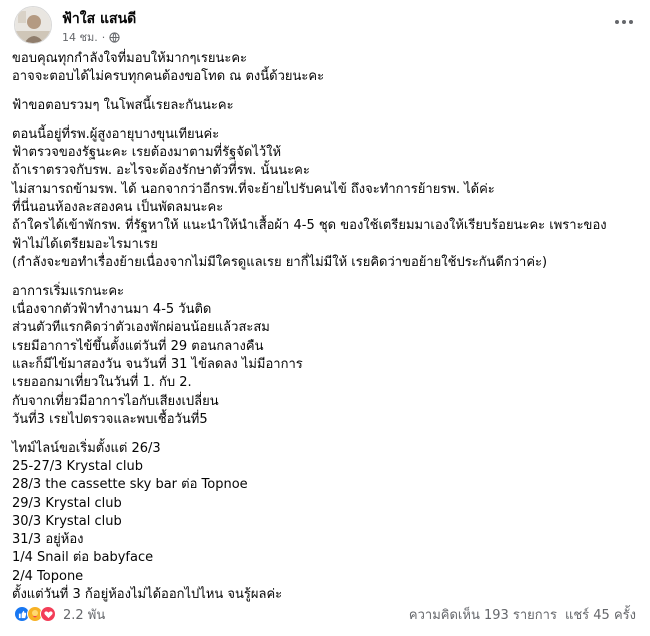  I want to click on post-text-line: ตอนนี้อยู่ที่รพ.ผู้สูงอายุบางขุนเทียนค่ะ, so click(116, 134).